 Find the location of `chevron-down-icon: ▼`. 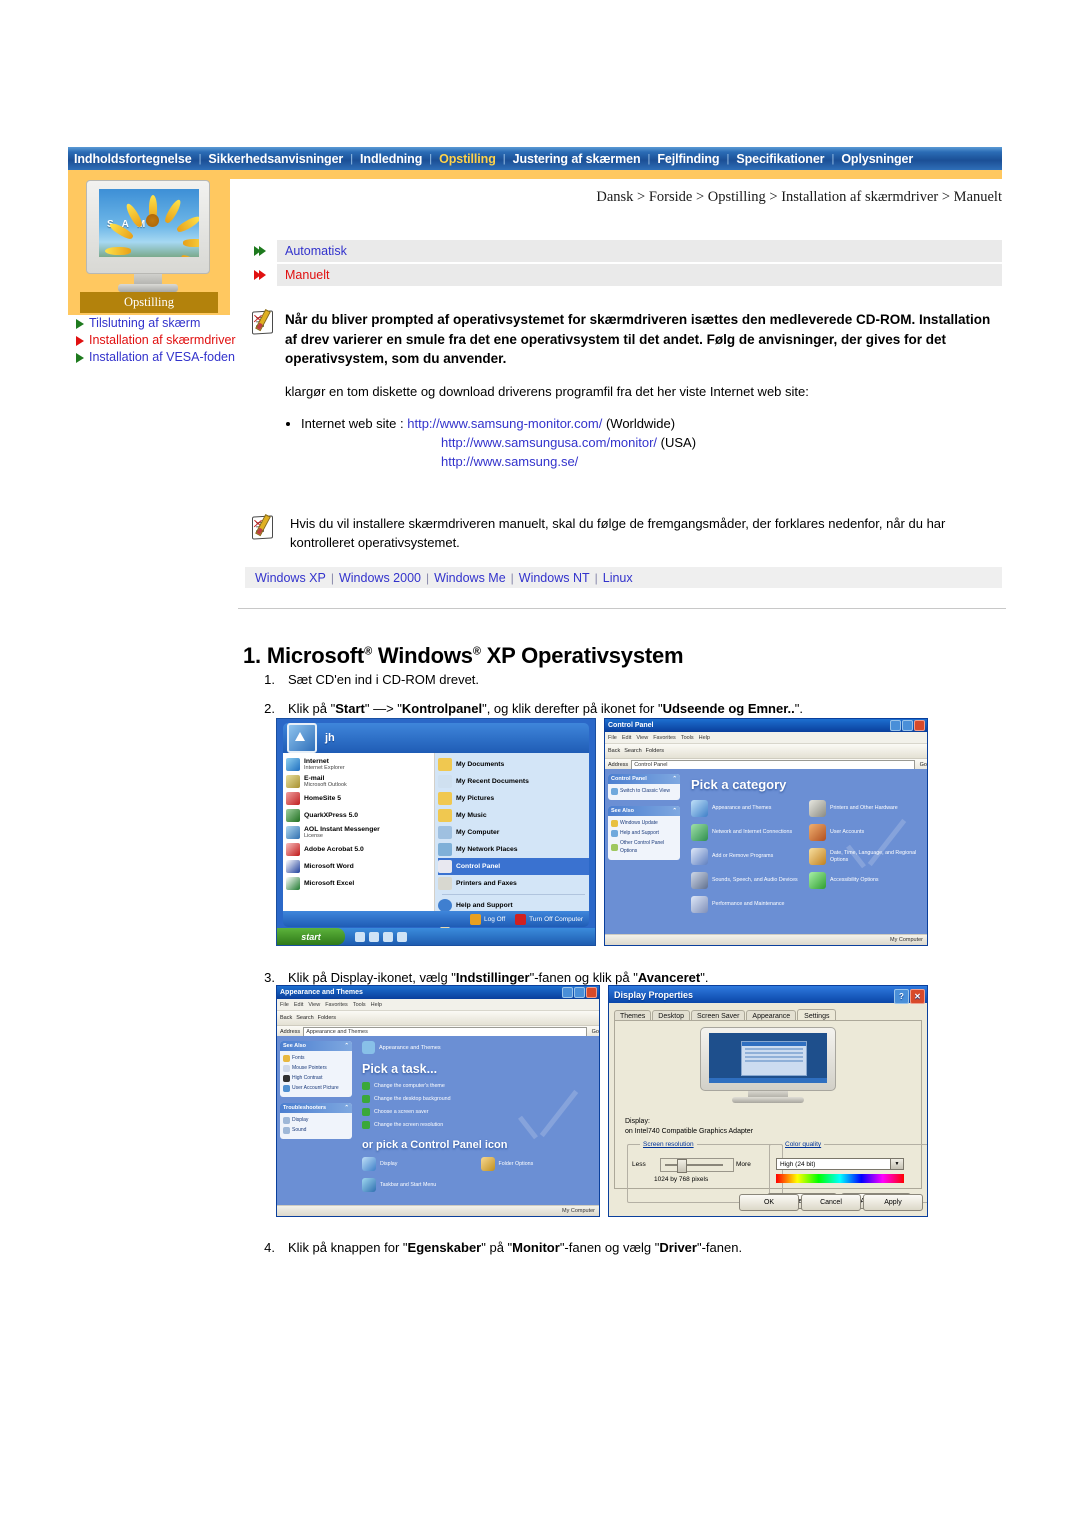

chevron-down-icon: ▼ is located at coordinates (896, 1164).